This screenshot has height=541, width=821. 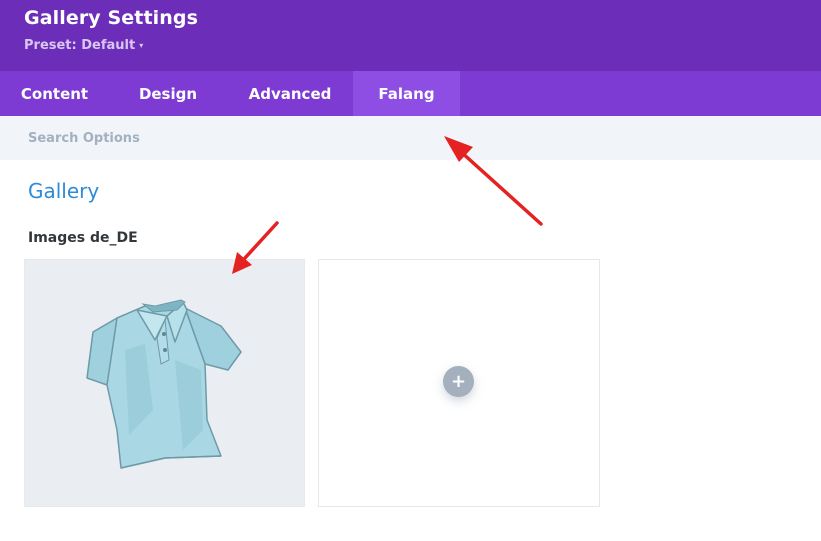 I want to click on tab-advanced: Advanced, so click(x=290, y=93).